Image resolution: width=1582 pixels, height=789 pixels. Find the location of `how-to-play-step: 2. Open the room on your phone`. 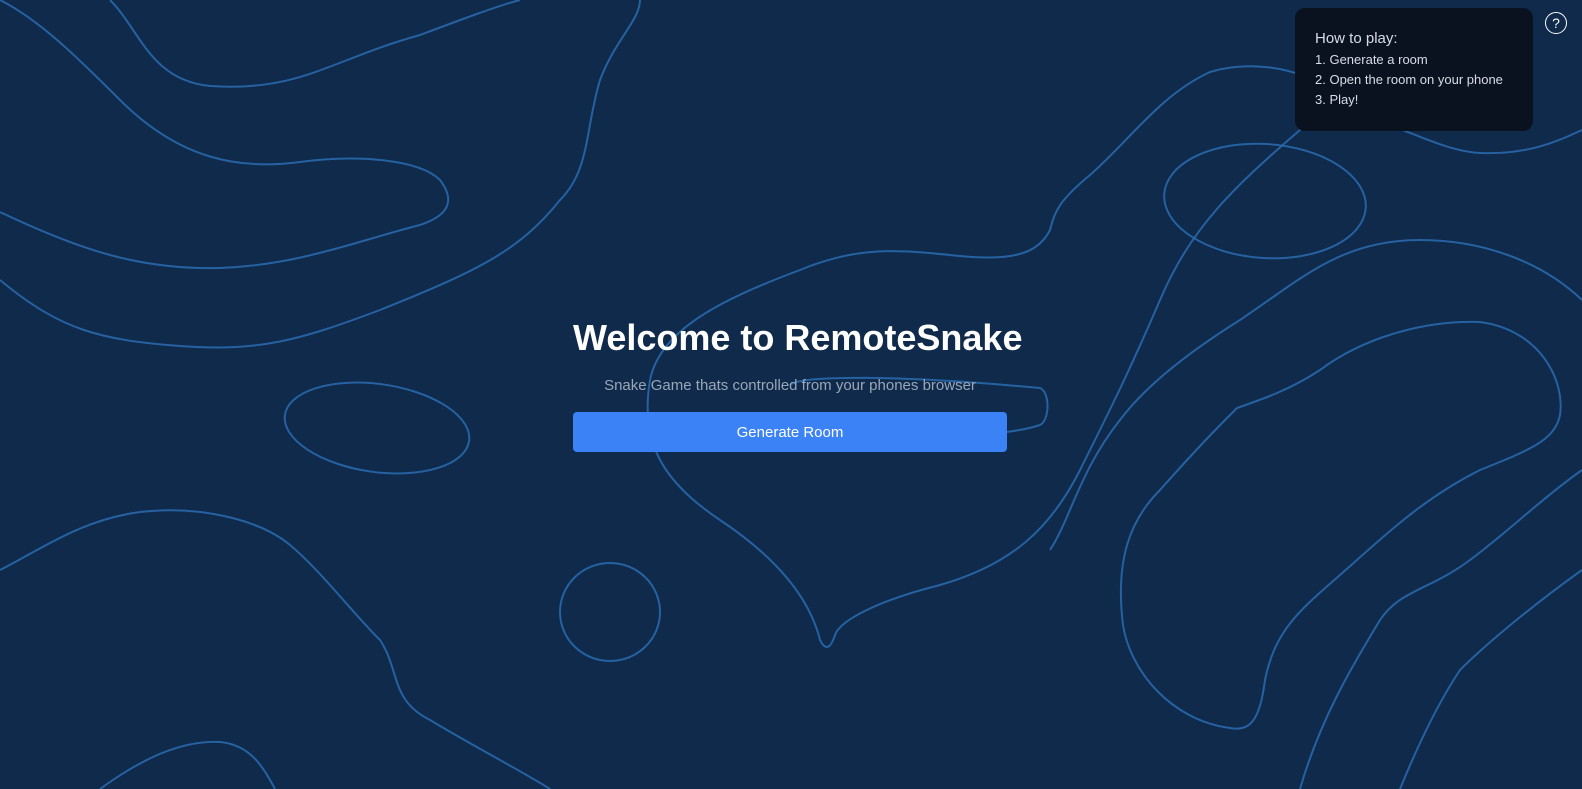

how-to-play-step: 2. Open the room on your phone is located at coordinates (1409, 79).